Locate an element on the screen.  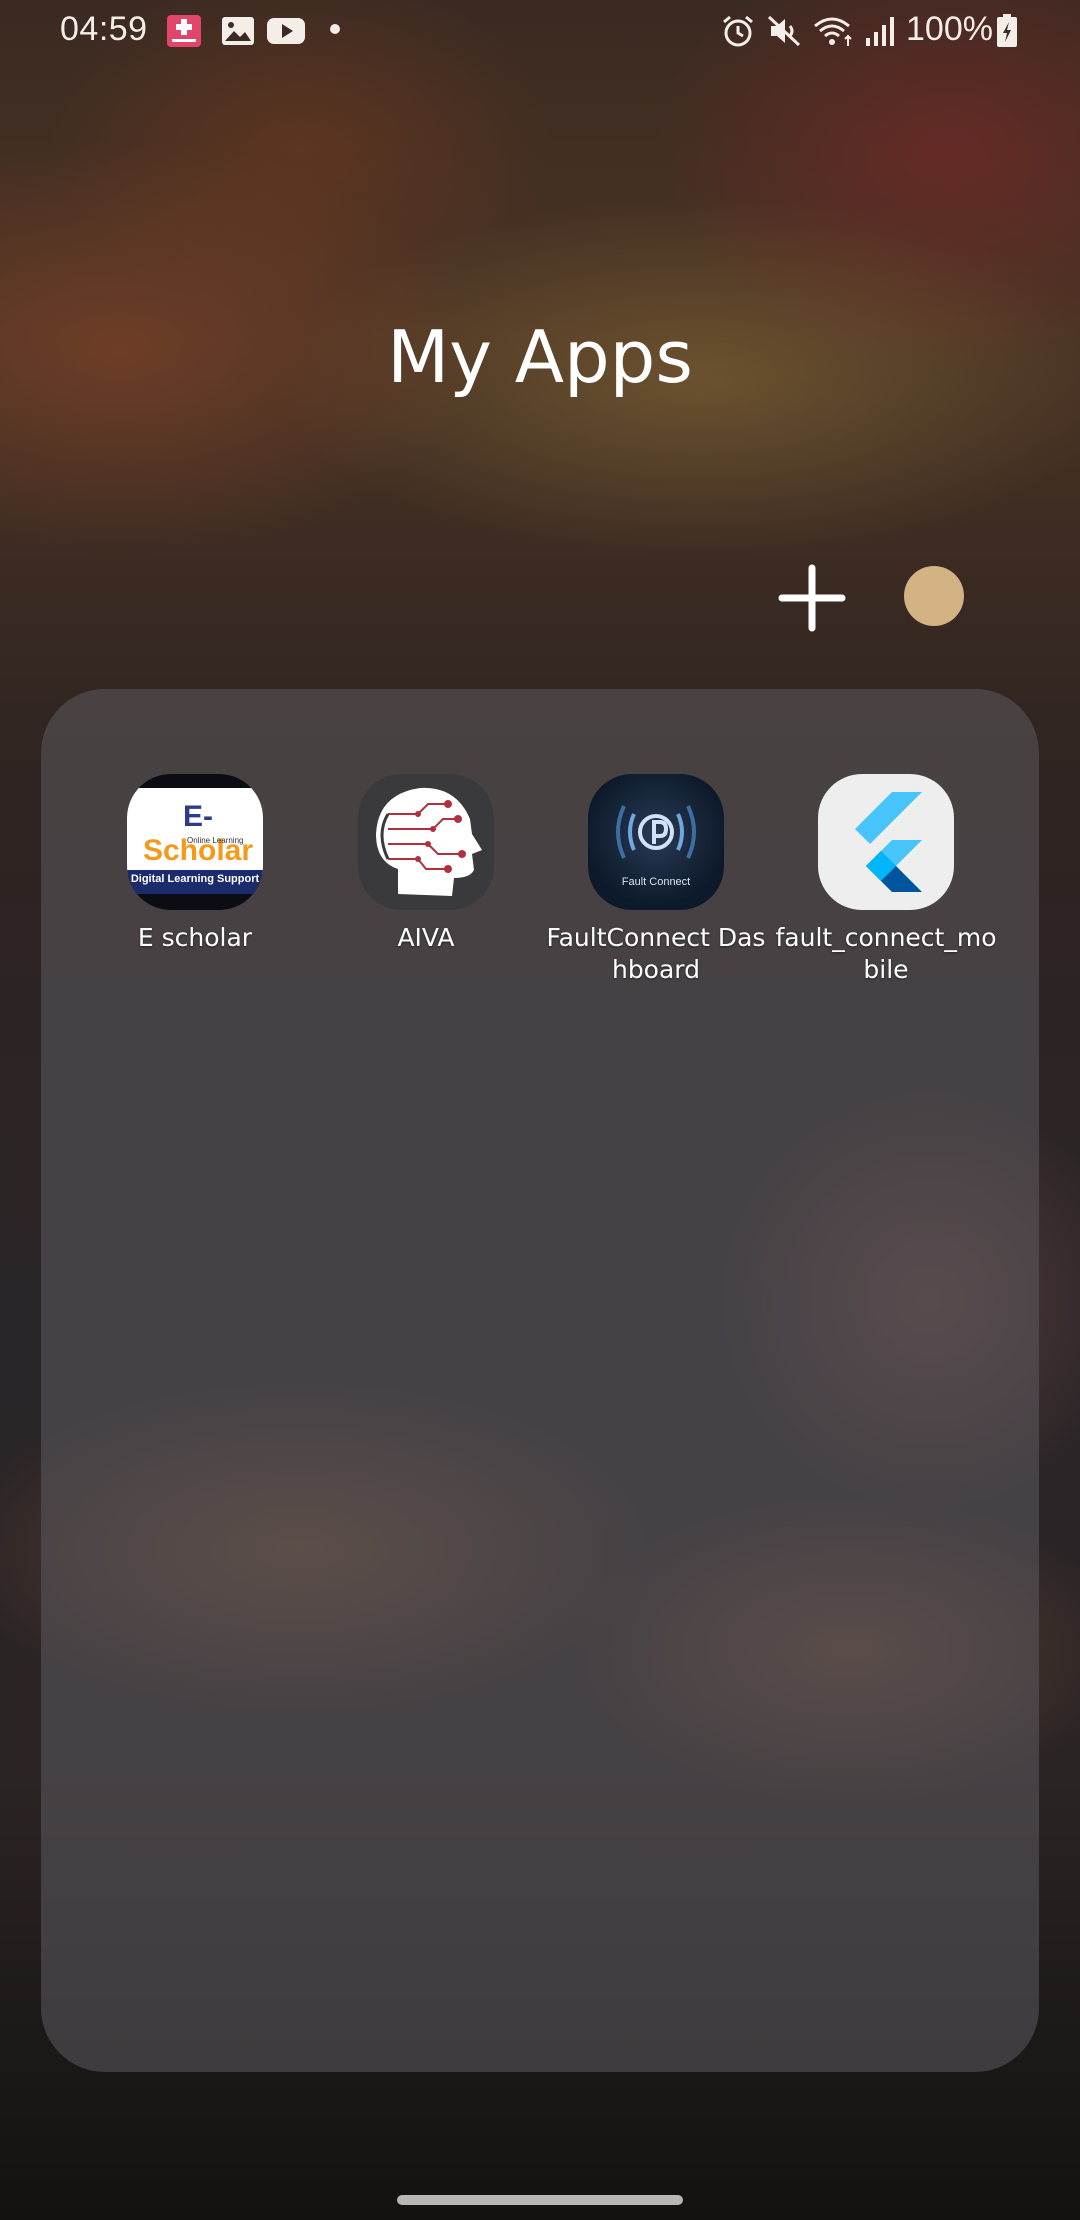
app-faultconnect-dashboard: Fault Connect FaultConnect Dashboard is located at coordinates (656, 880).